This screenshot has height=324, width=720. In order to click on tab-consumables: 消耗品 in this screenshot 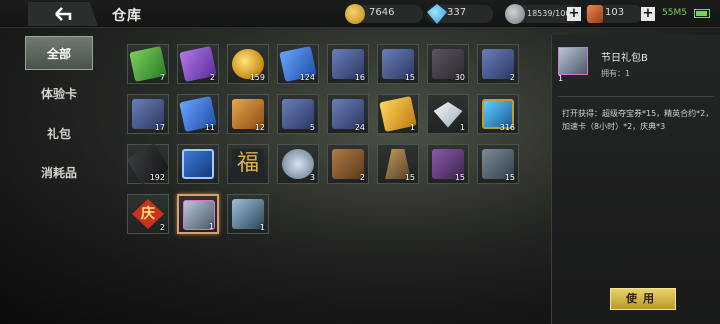, I will do `click(59, 172)`.